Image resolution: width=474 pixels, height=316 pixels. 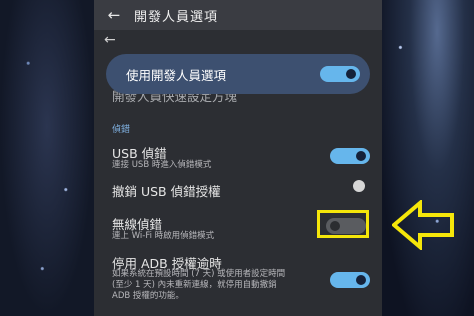 I want to click on adb-timeout-subtitle-line-2: (至少 1 天) 內未重新連線，就停用自動撤銷, so click(x=194, y=285).